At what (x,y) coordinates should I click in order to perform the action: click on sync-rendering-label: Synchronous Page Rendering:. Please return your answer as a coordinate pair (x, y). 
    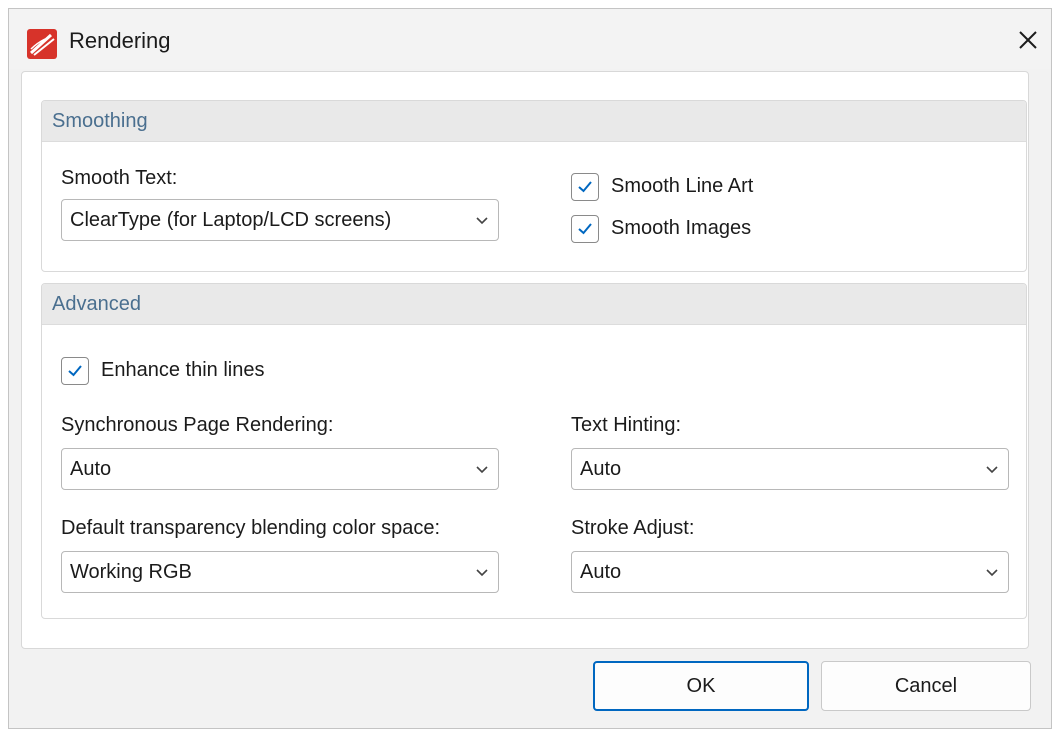
    Looking at the image, I should click on (197, 425).